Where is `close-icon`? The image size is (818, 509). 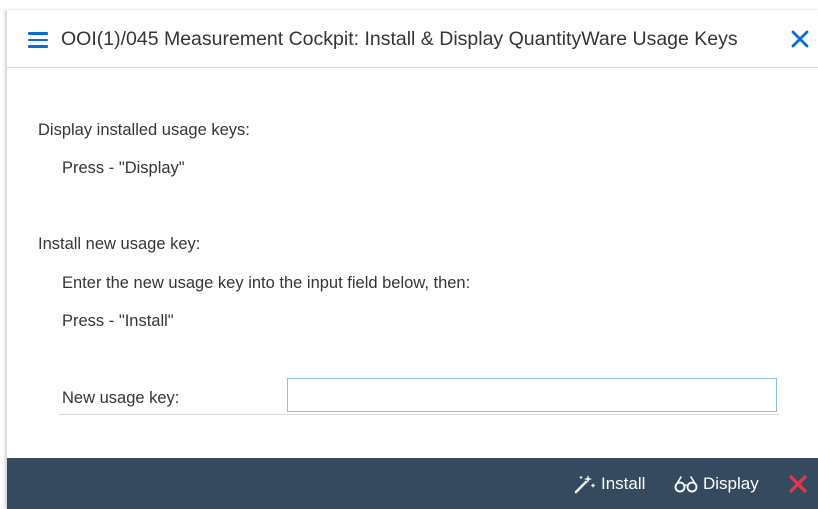 close-icon is located at coordinates (800, 39).